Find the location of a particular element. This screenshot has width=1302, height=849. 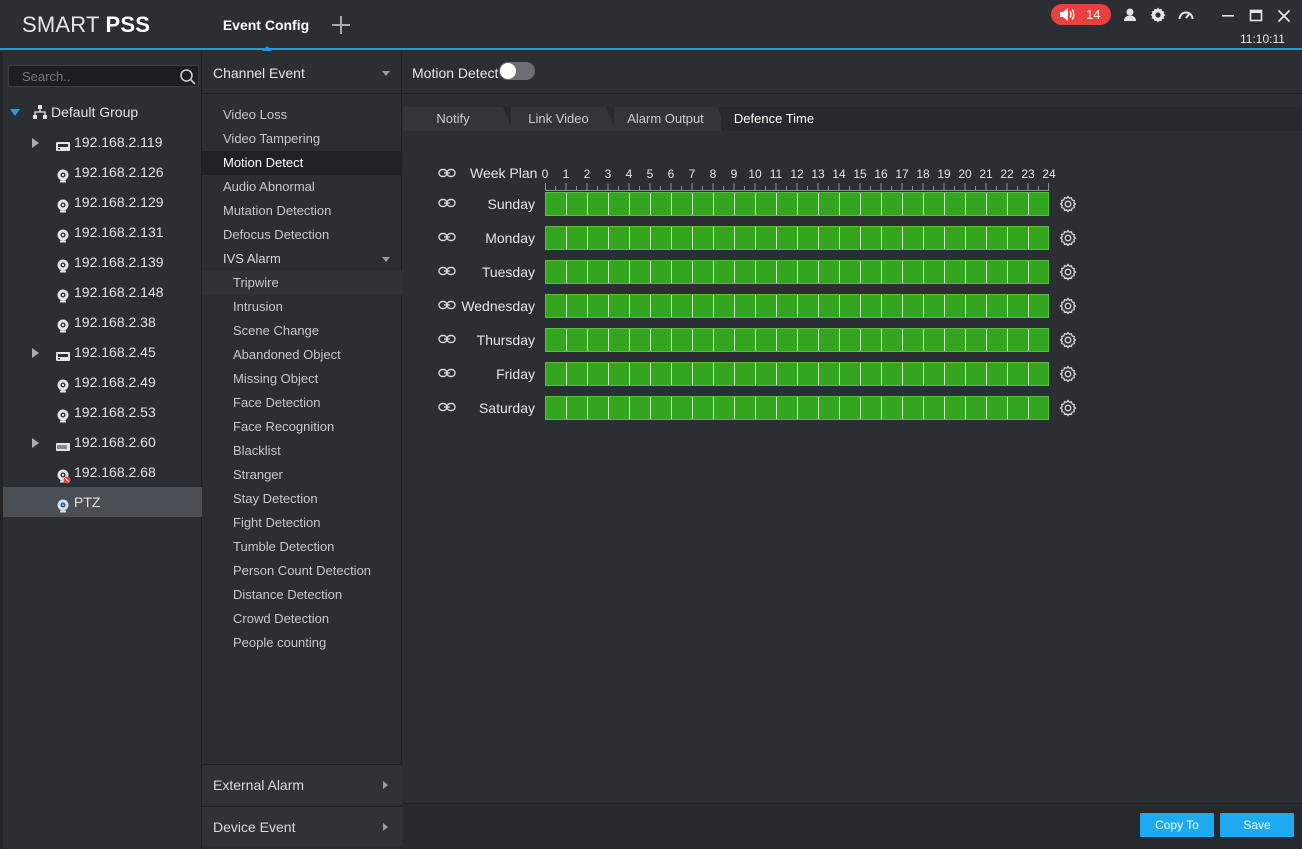

event-item: Stay Detection is located at coordinates (302, 499).